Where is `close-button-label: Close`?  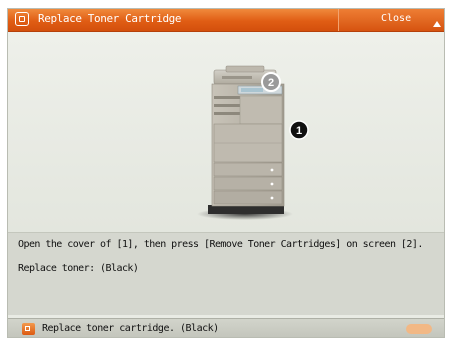 close-button-label: Close is located at coordinates (396, 18).